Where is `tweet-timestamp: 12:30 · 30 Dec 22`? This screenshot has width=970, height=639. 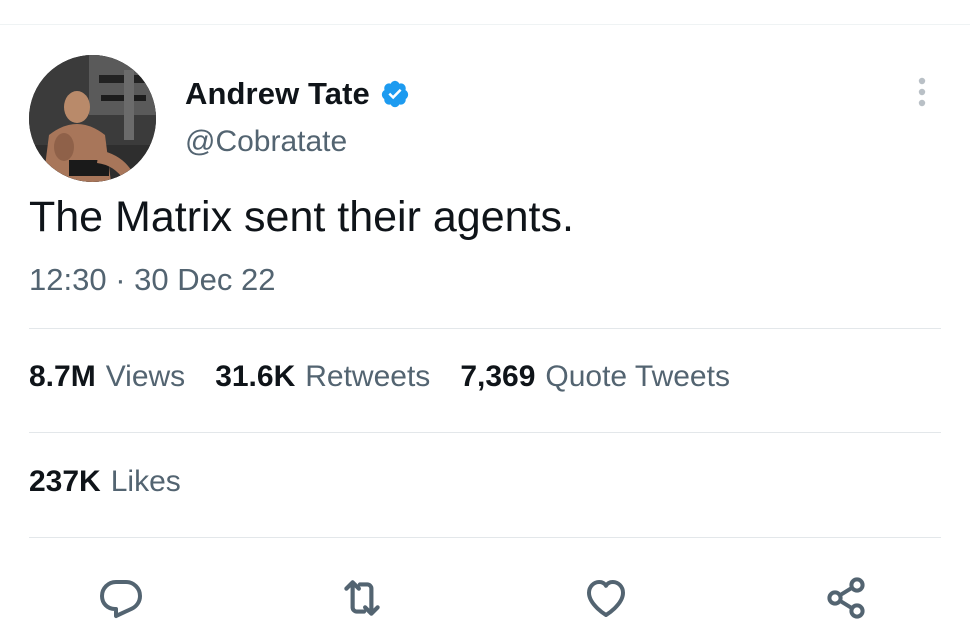 tweet-timestamp: 12:30 · 30 Dec 22 is located at coordinates (152, 280).